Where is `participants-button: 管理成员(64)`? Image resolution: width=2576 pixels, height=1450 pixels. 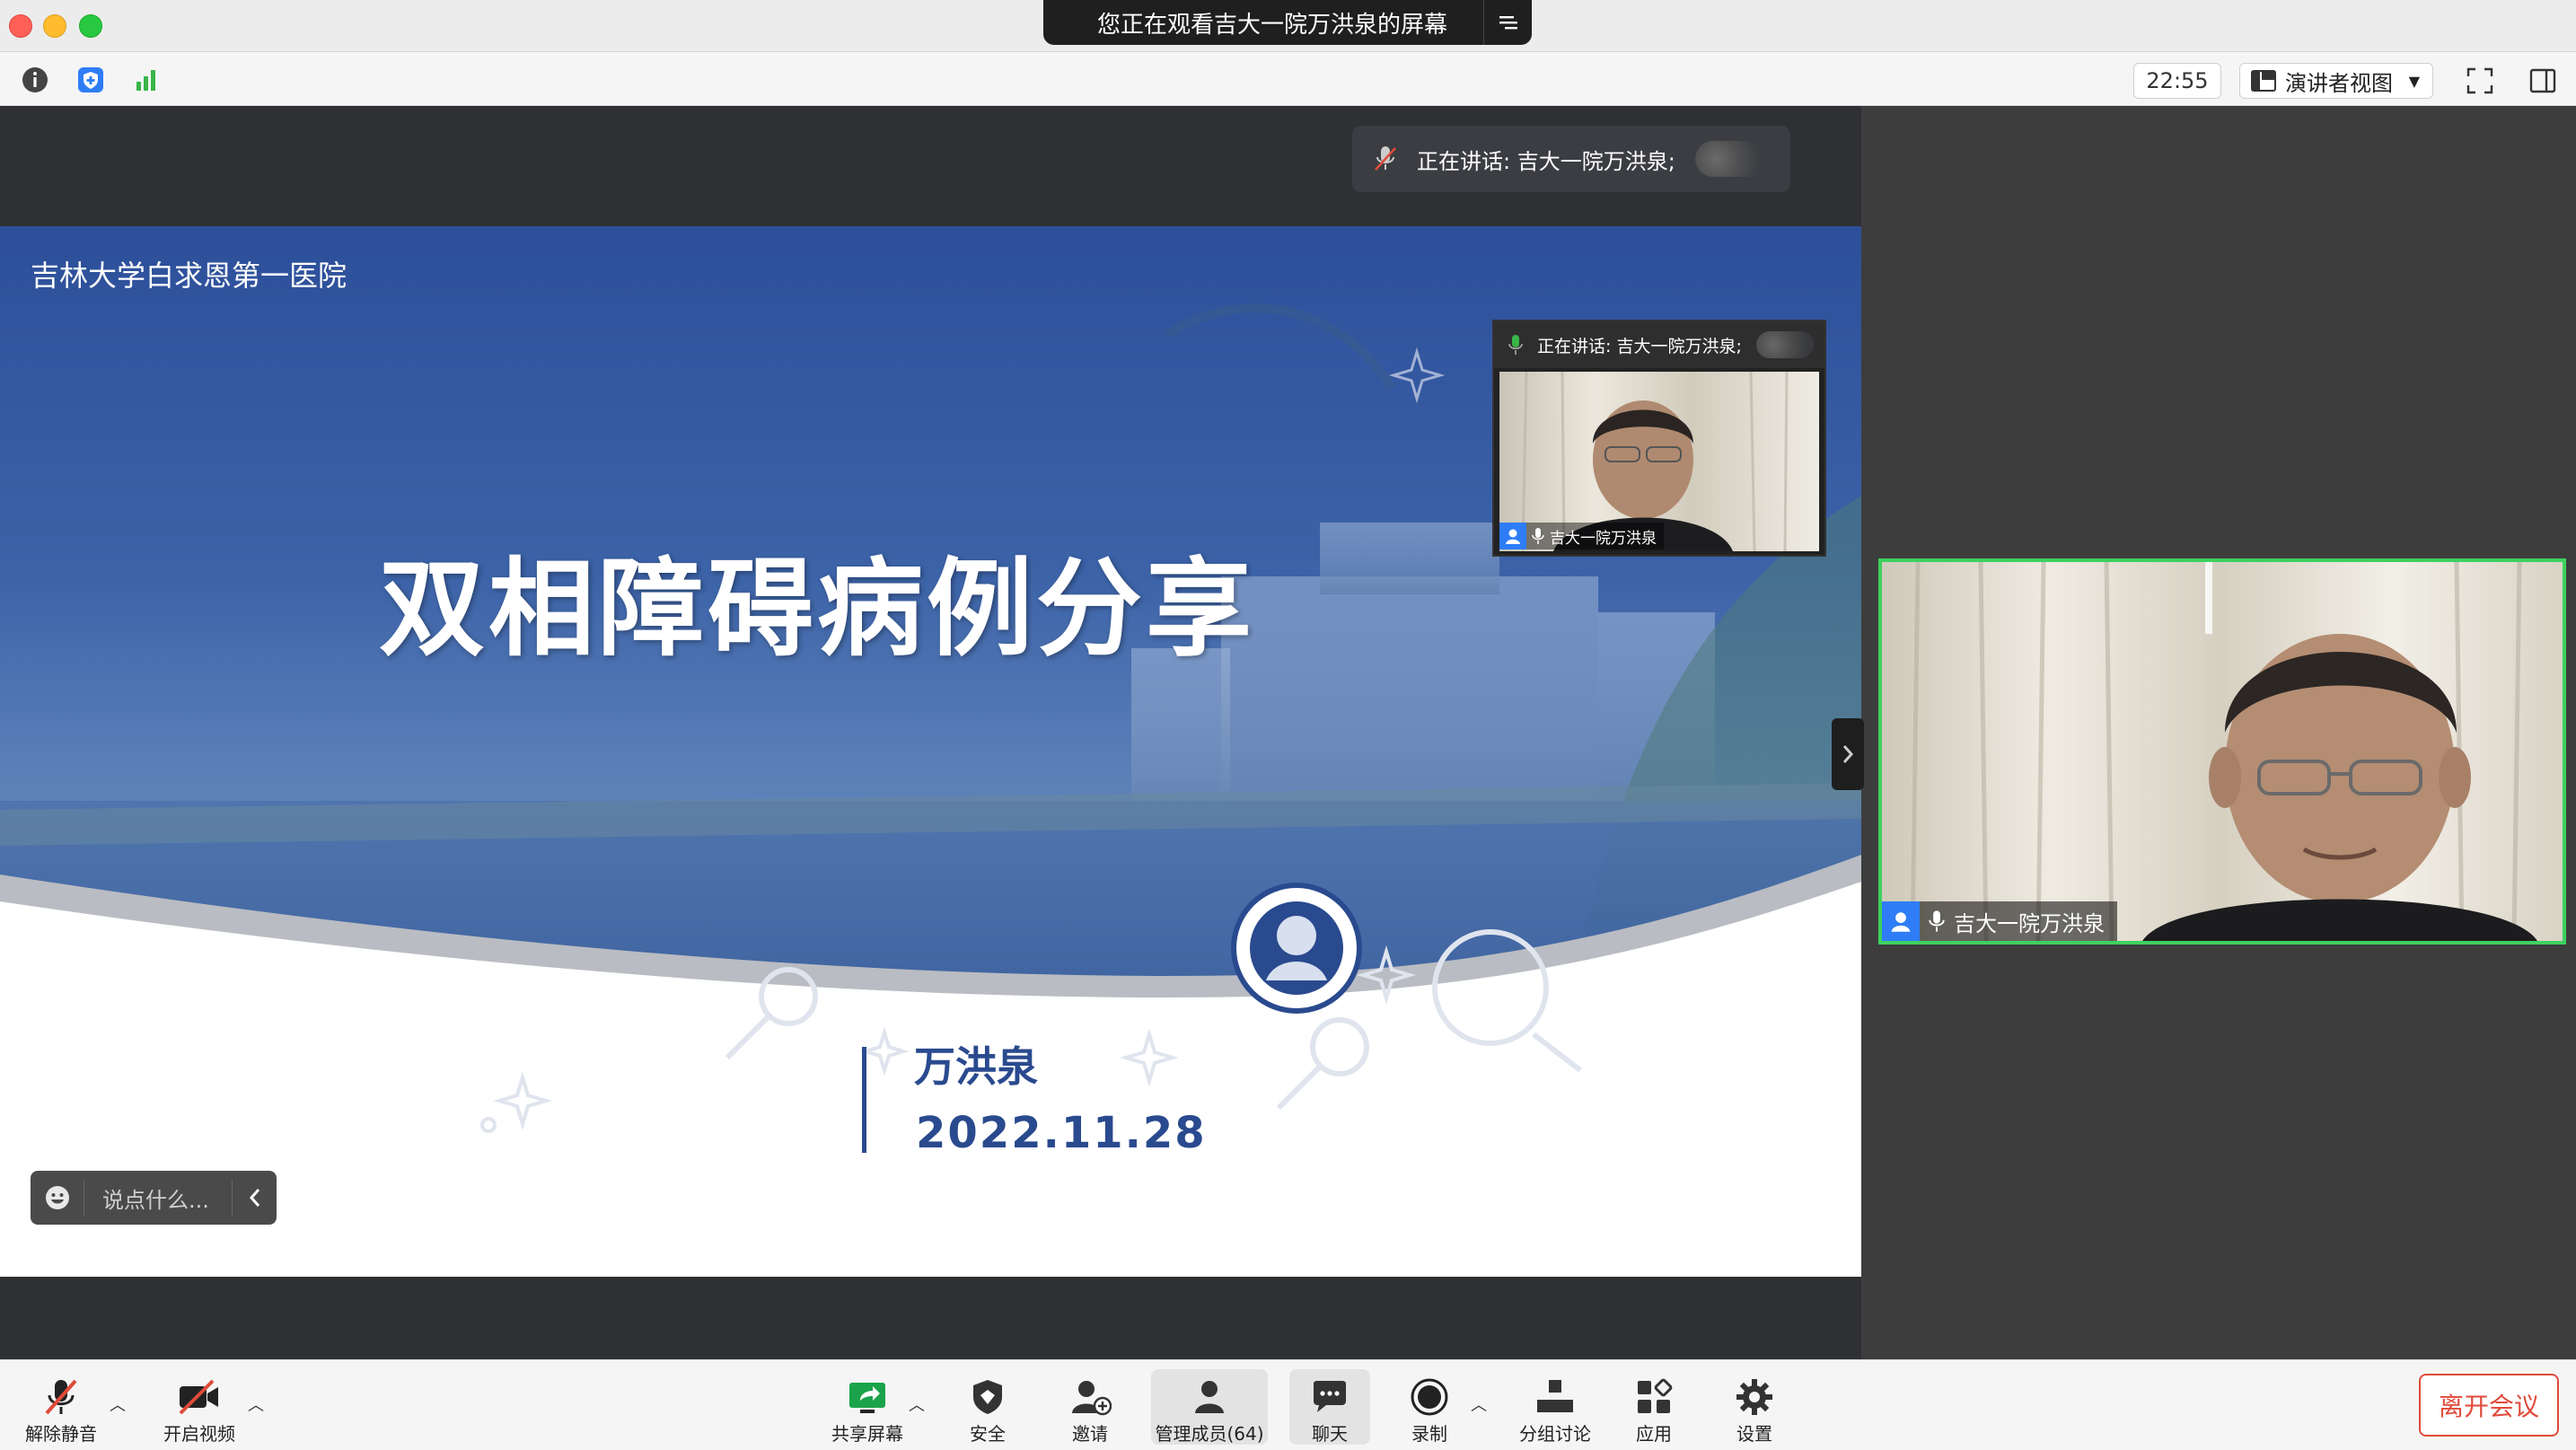
participants-button: 管理成员(64) is located at coordinates (1209, 1407).